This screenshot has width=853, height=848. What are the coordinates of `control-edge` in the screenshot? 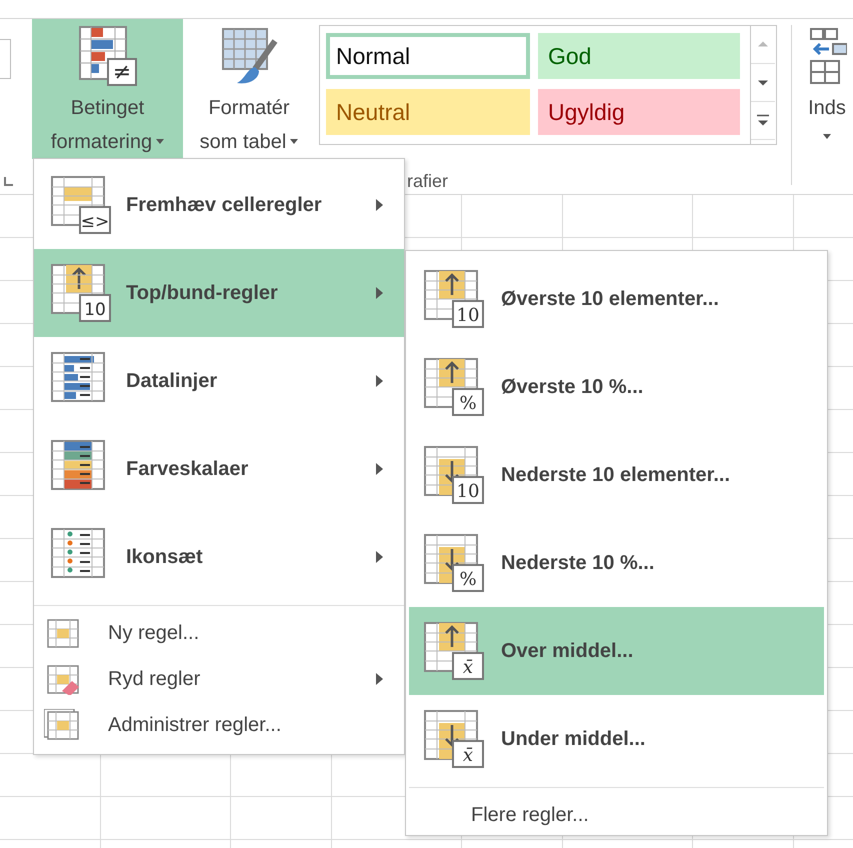 It's located at (5, 59).